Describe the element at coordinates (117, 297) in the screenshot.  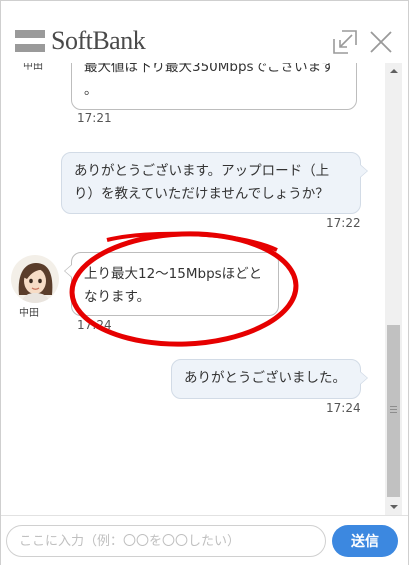
I see `message-line: なります。` at that location.